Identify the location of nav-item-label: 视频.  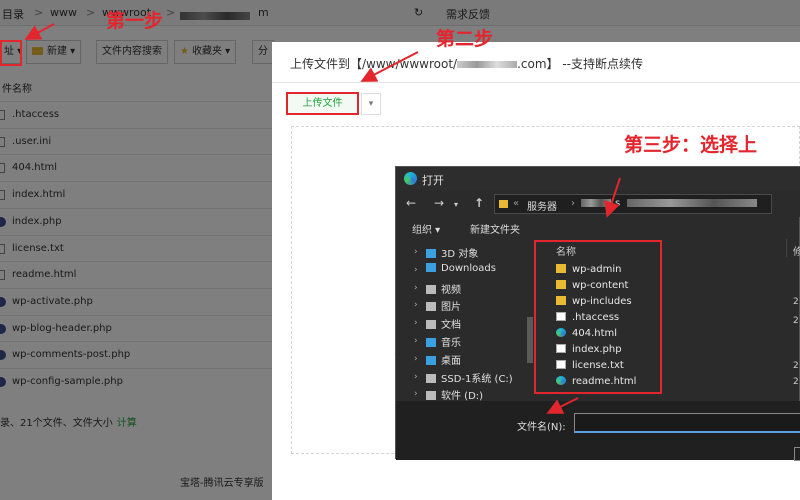
(451, 290).